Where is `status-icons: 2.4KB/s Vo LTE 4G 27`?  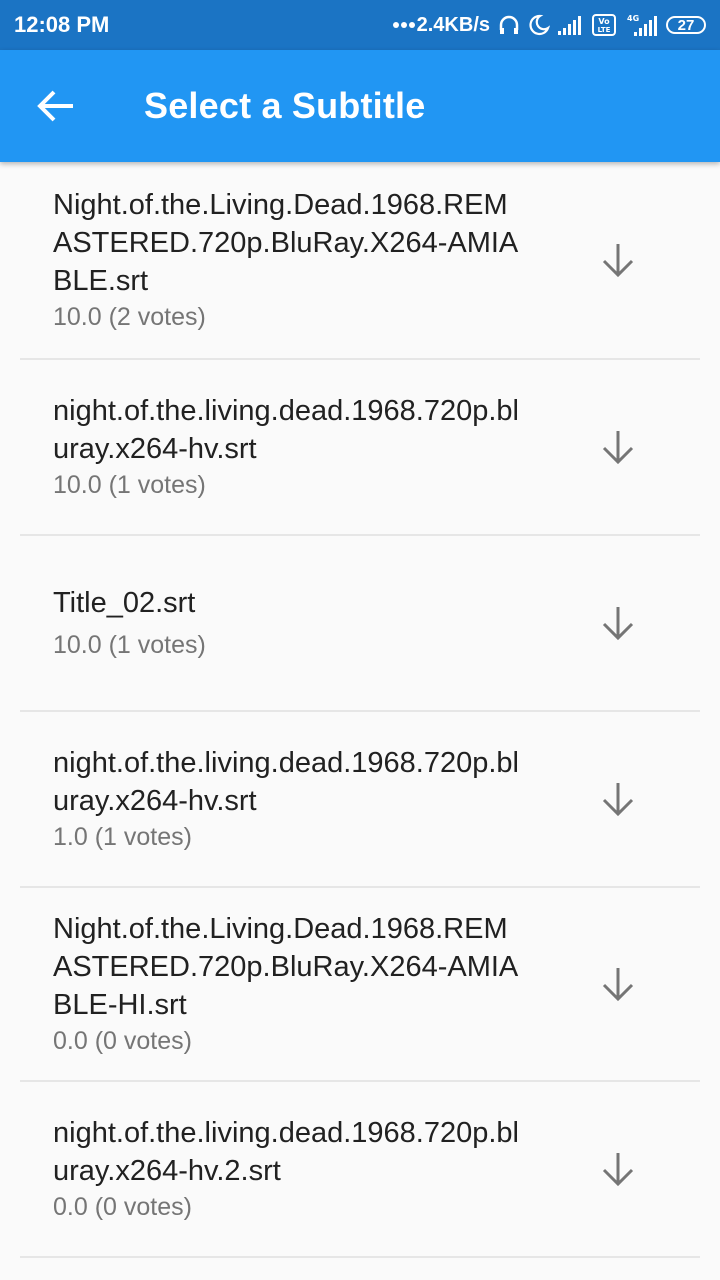 status-icons: 2.4KB/s Vo LTE 4G 27 is located at coordinates (549, 25).